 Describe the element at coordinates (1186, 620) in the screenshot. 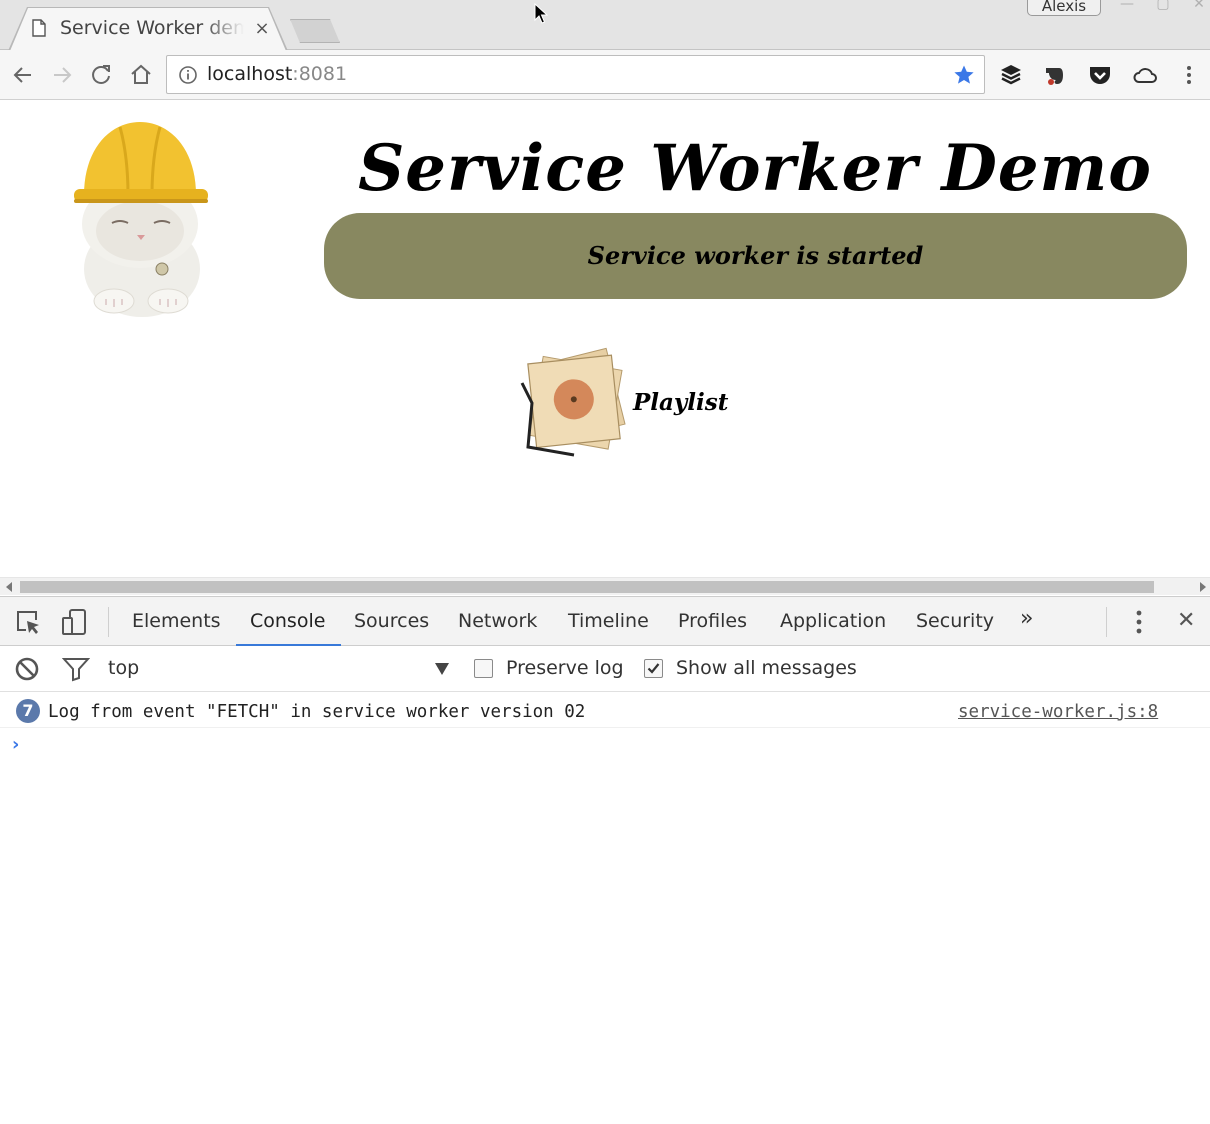

I see `devtools-close-icon: ✕` at that location.